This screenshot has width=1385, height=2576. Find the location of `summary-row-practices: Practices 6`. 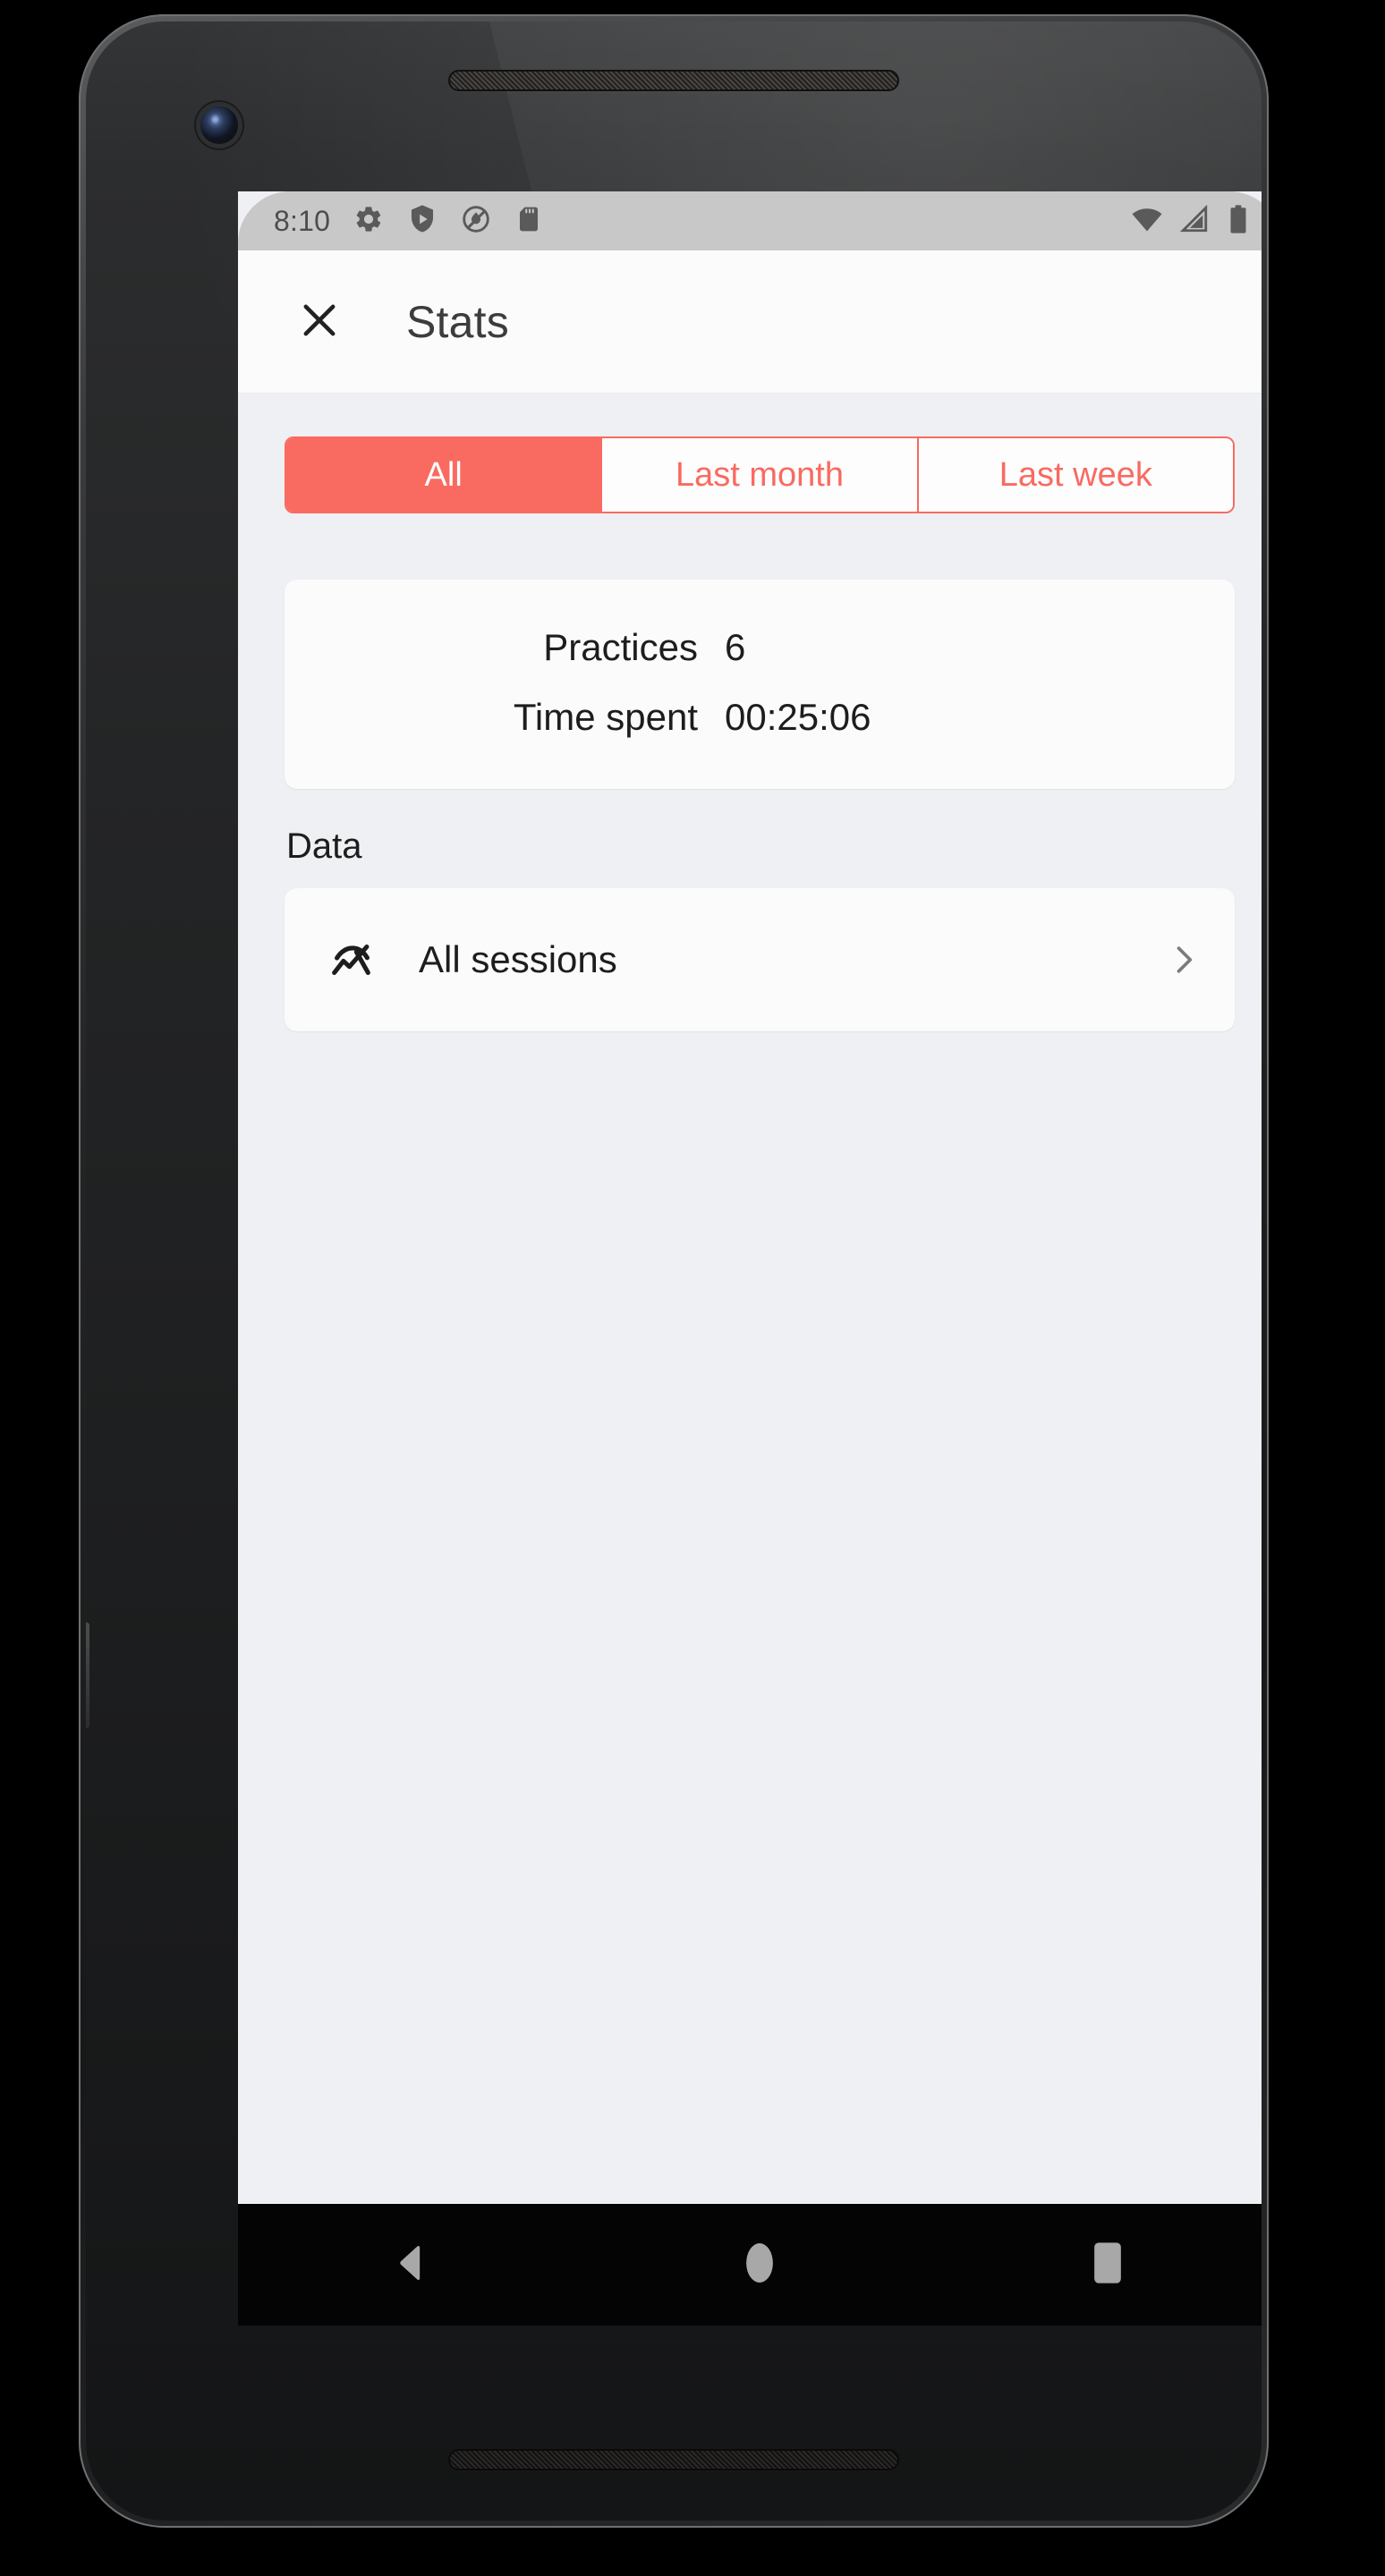

summary-row-practices: Practices 6 is located at coordinates (760, 647).